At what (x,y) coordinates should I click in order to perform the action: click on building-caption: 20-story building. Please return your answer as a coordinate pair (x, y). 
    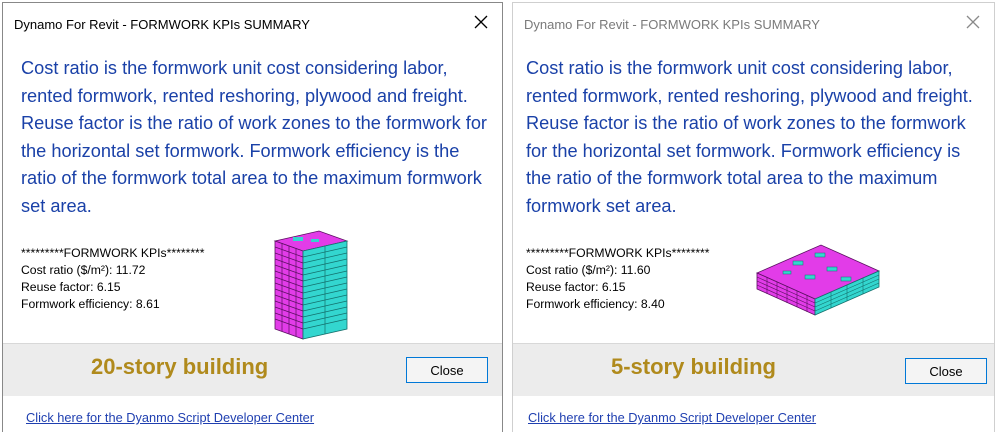
    Looking at the image, I should click on (180, 366).